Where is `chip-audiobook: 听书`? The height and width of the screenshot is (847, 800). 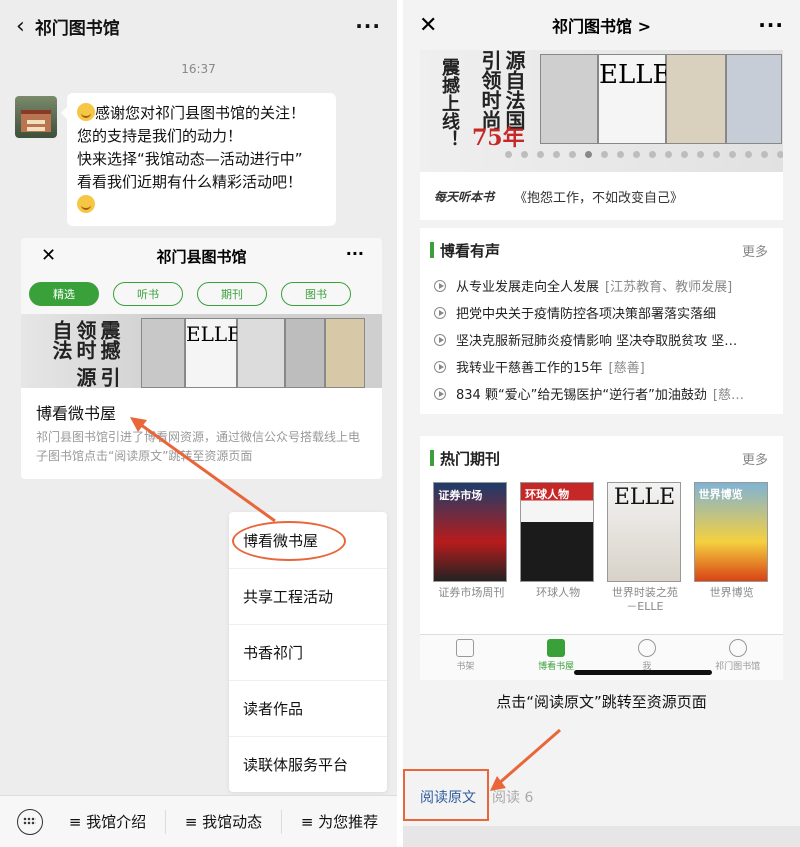
chip-audiobook: 听书 is located at coordinates (148, 294).